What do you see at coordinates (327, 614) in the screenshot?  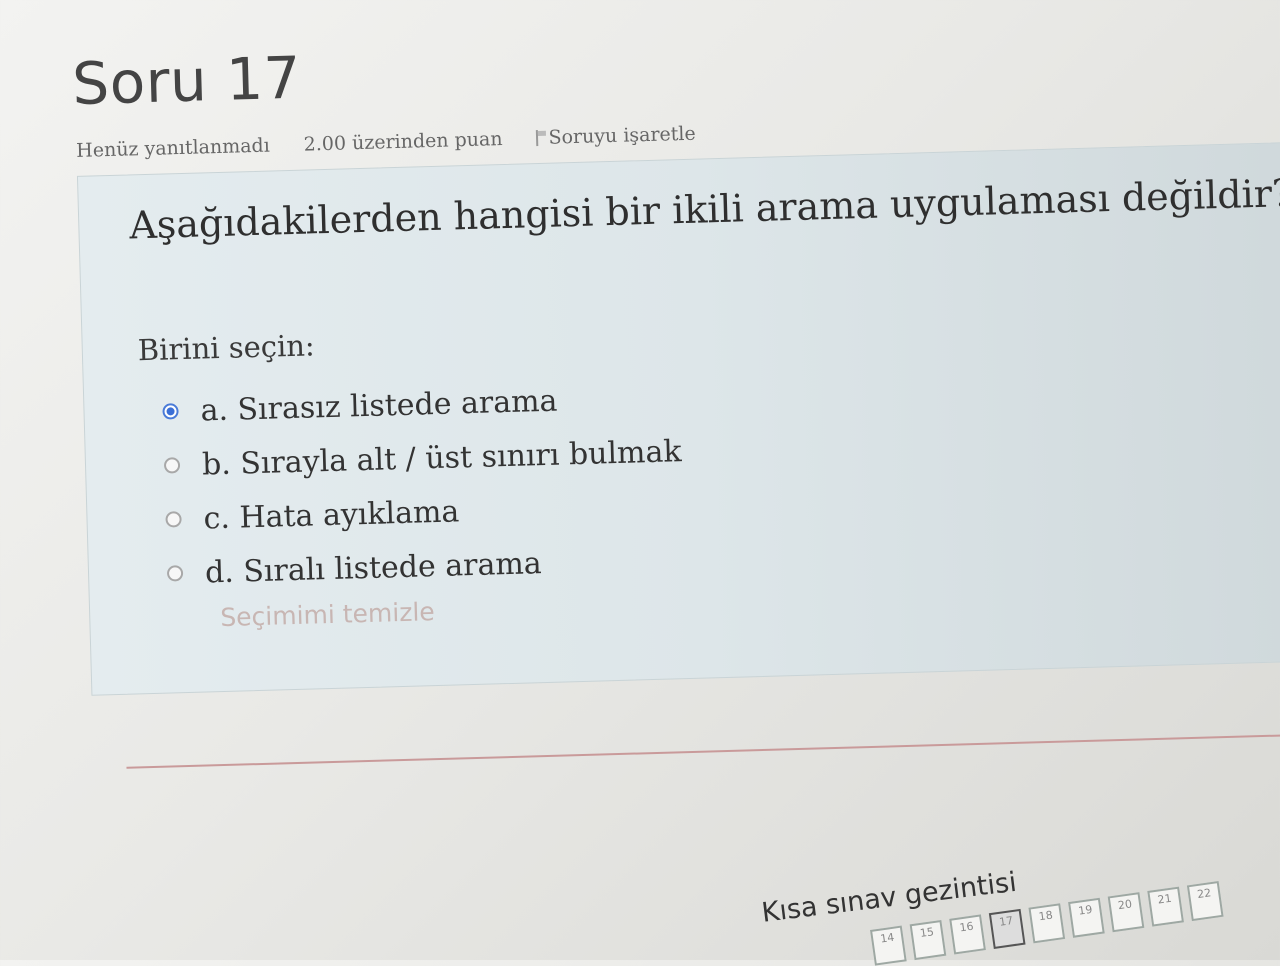 I see `clear-selection-link: Seçimimi temizle` at bounding box center [327, 614].